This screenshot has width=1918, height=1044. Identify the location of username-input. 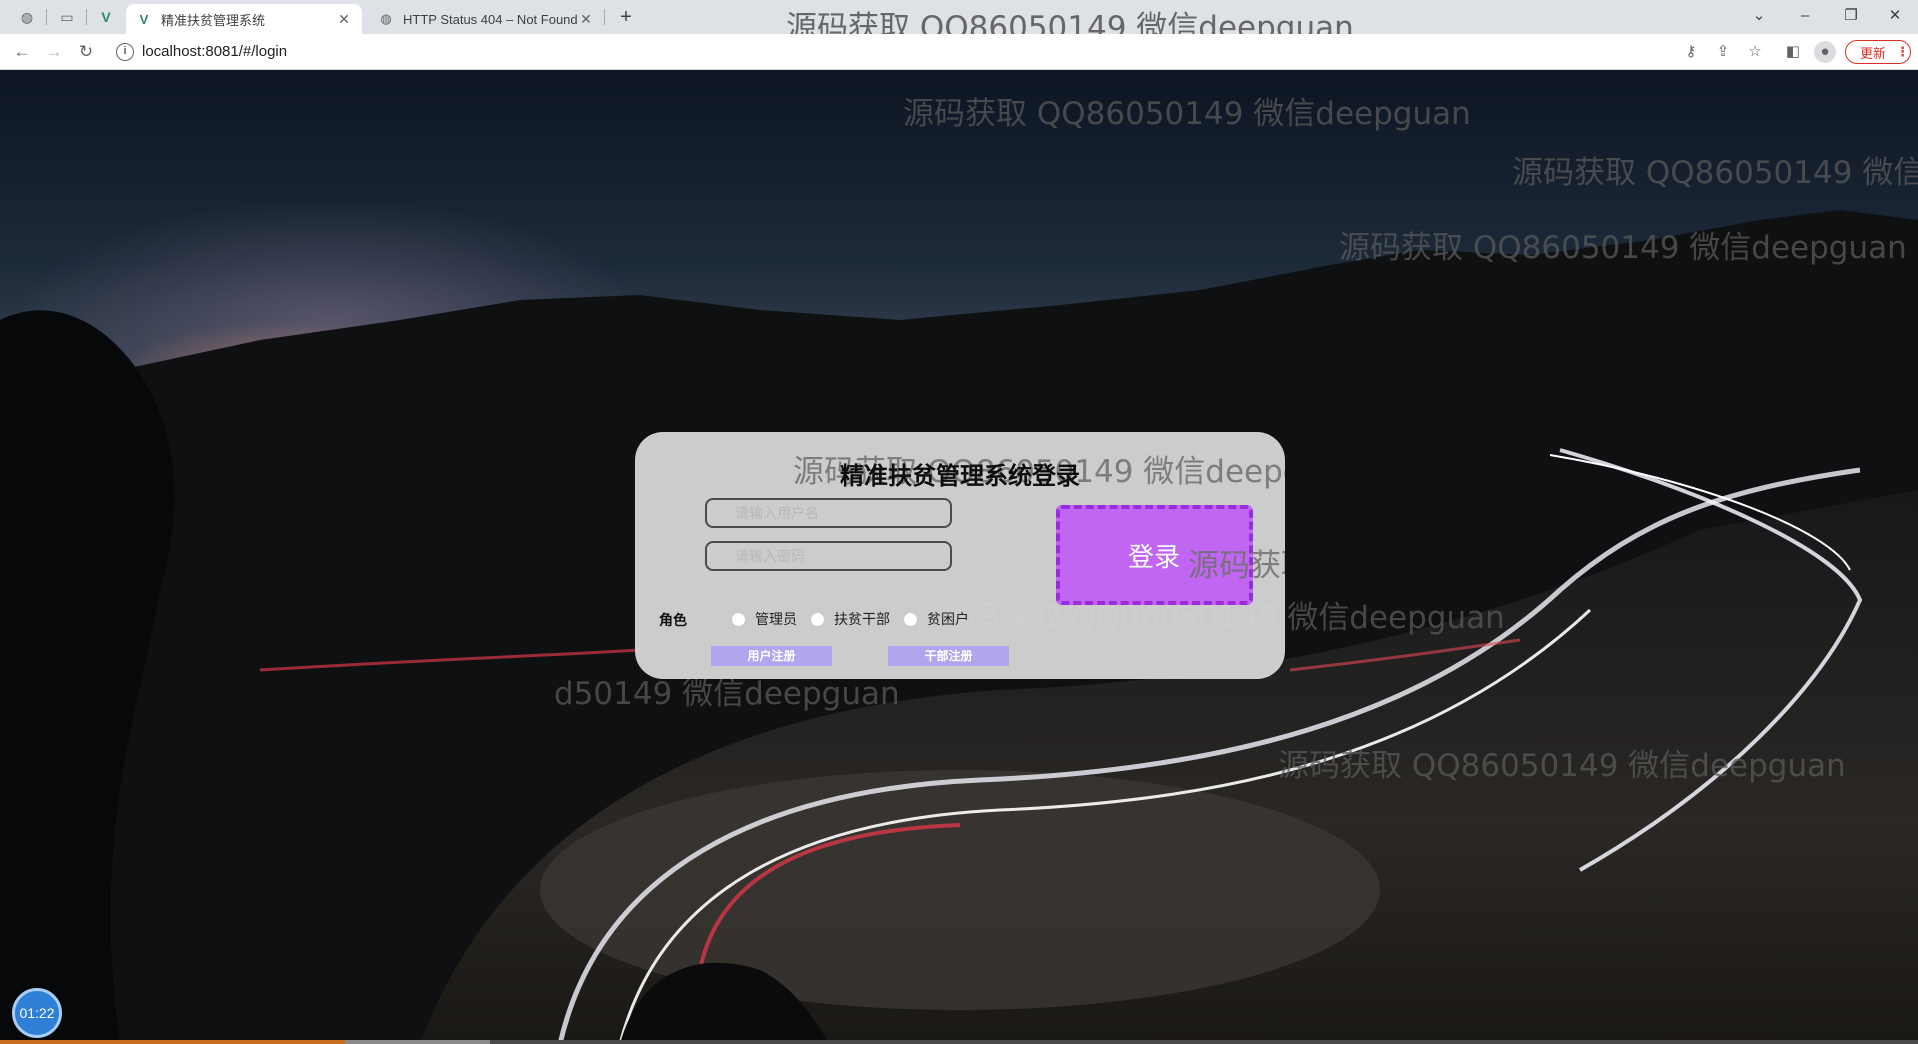
(828, 513).